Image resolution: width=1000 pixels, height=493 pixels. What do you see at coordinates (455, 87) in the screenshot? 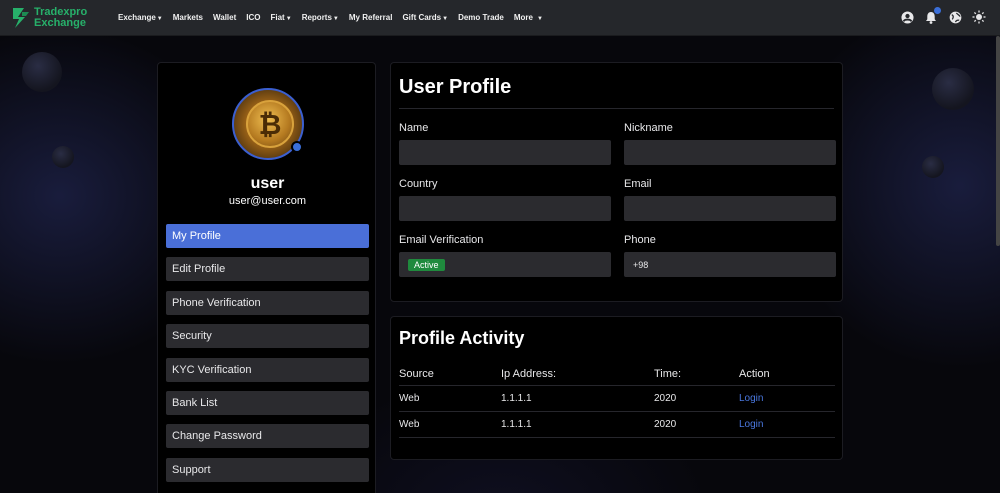
I see `user-profile-title: User Profile` at bounding box center [455, 87].